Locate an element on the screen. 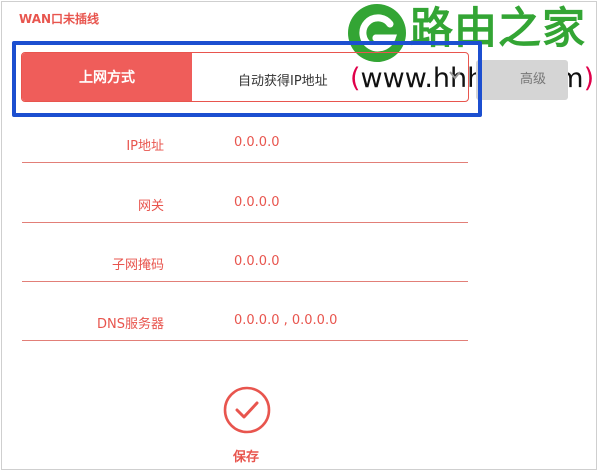 The height and width of the screenshot is (473, 600). field-row-gateway: 网关 0.0.0.0 is located at coordinates (245, 205).